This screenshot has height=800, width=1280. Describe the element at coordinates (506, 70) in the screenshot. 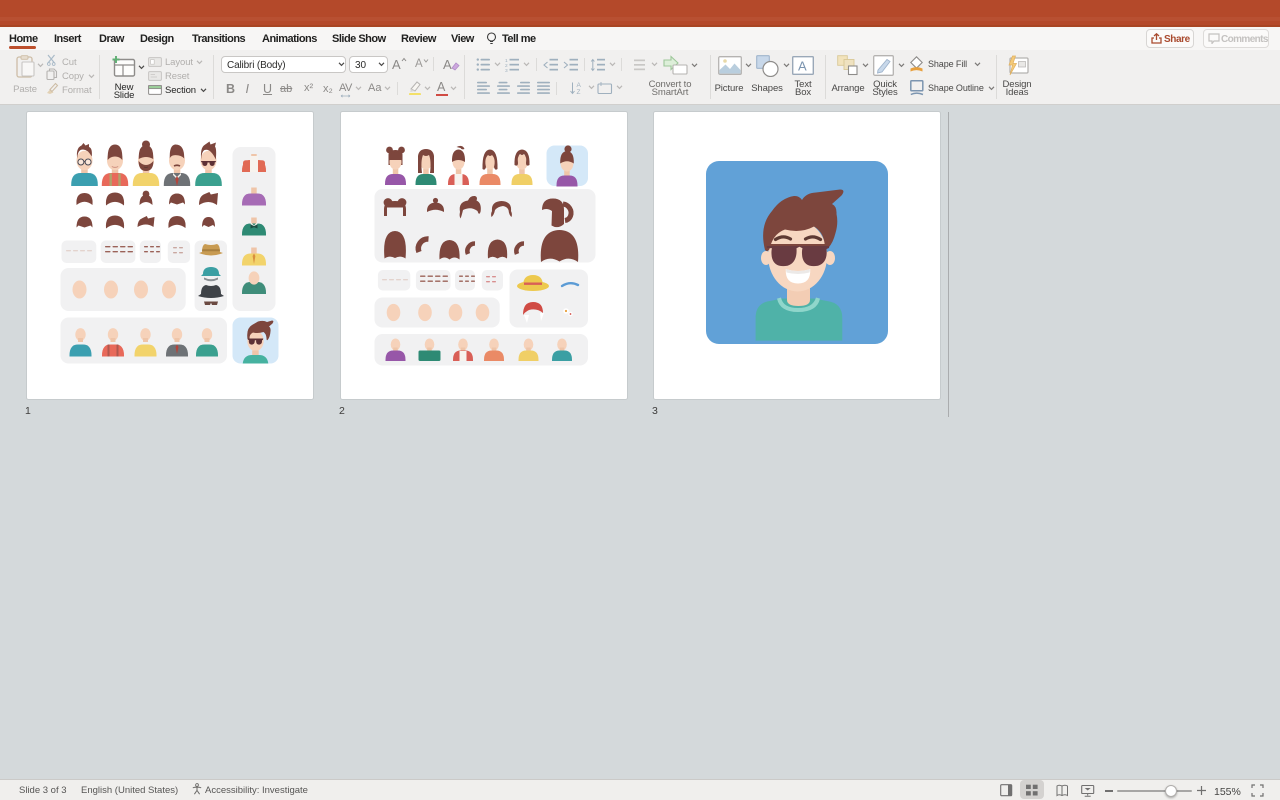

I see `svg-text: 3` at that location.